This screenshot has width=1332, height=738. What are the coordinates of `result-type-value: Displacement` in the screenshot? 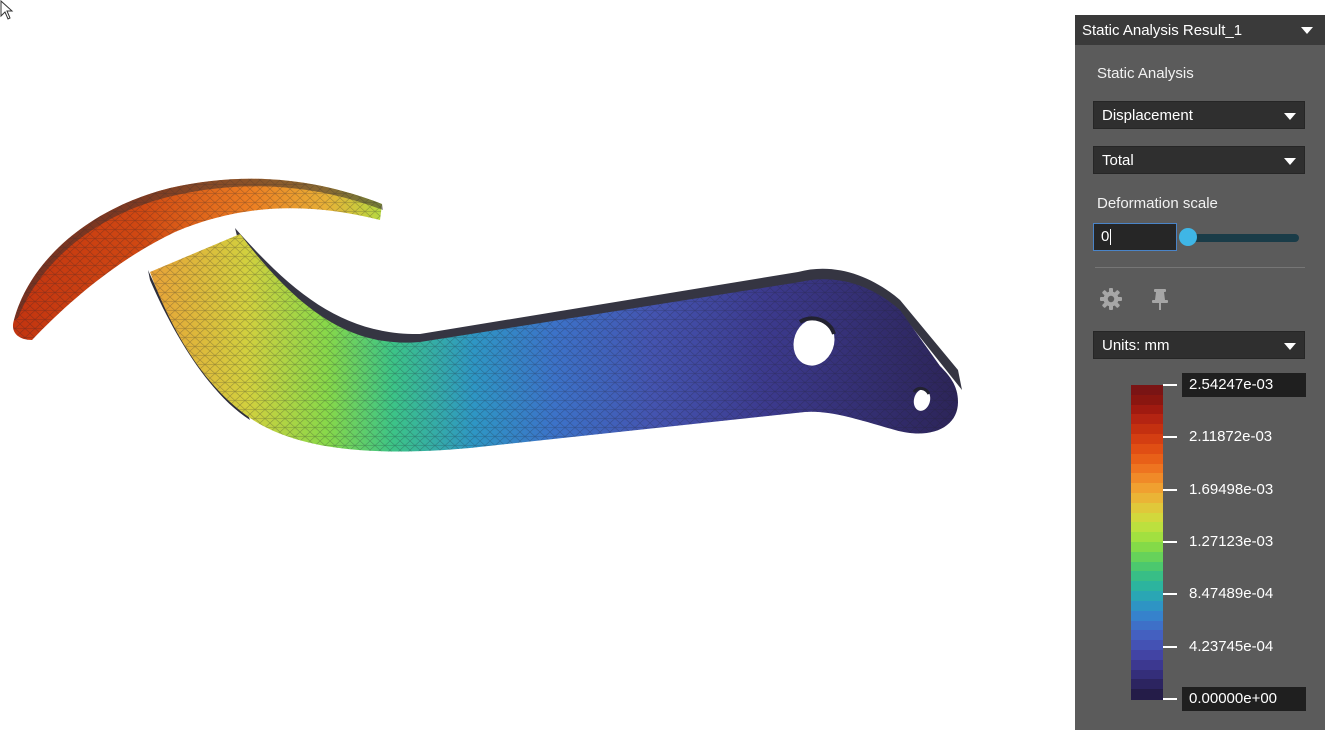 It's located at (1147, 115).